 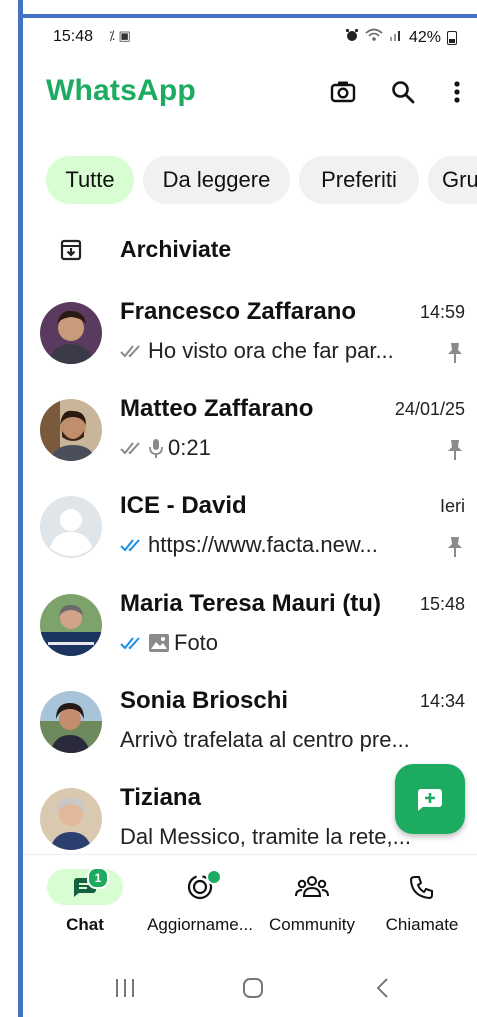 I want to click on chat-preview: Foto, so click(x=169, y=643).